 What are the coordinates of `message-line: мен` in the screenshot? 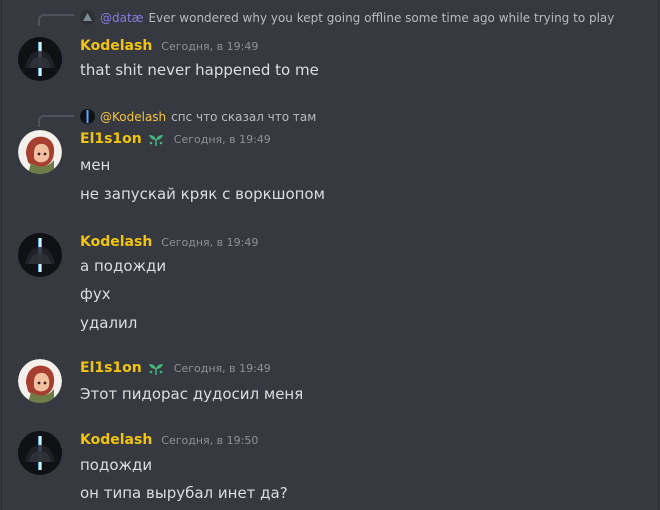 It's located at (95, 165).